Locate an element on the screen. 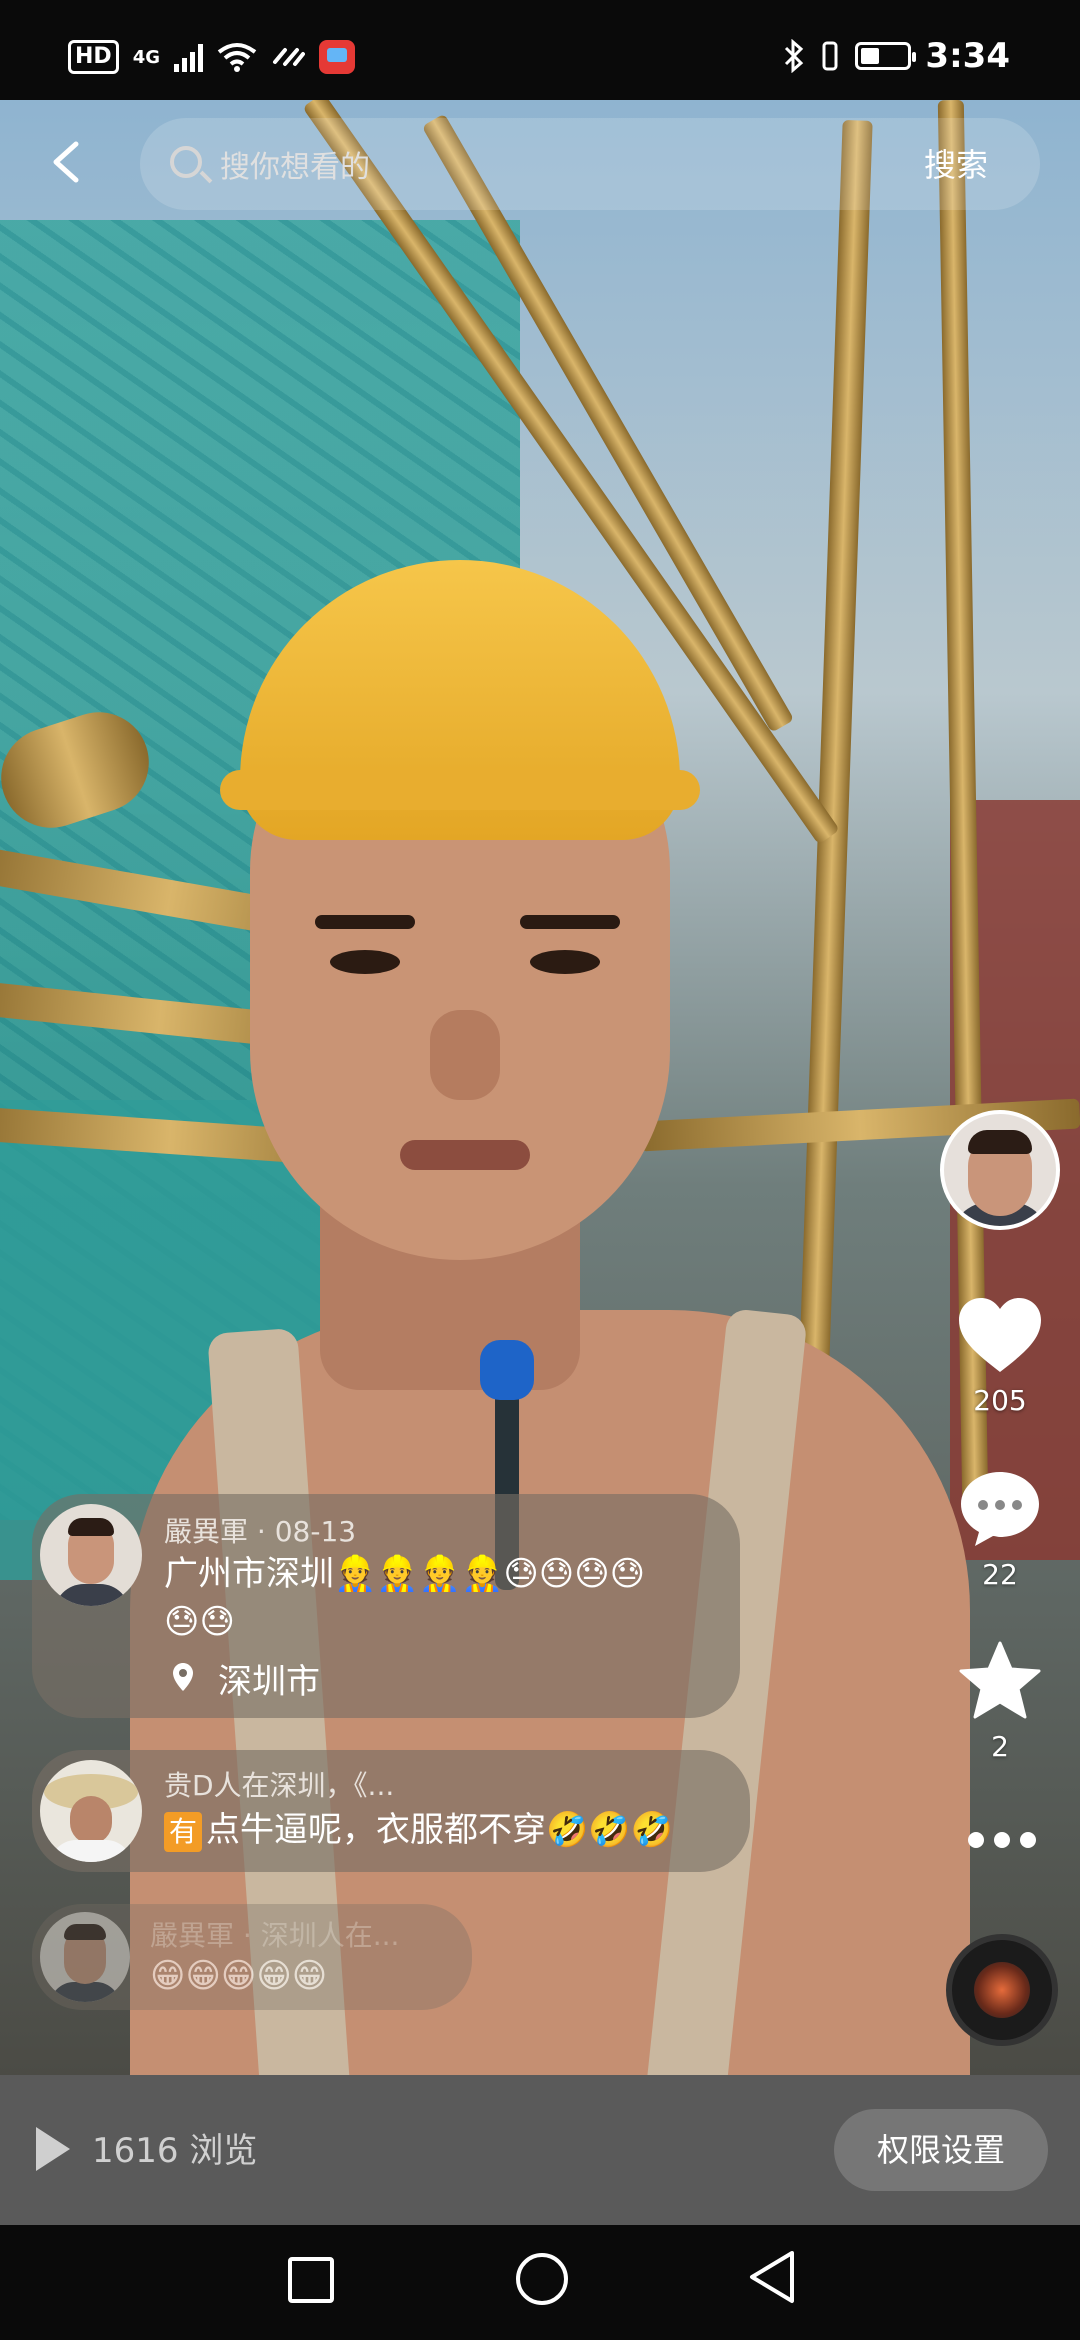 The width and height of the screenshot is (1080, 2340). post-card: 嚴異軍 · 08-13 广州市深圳👷👷👷👷😓😓😓😓 😓😓 深圳市 is located at coordinates (386, 1606).